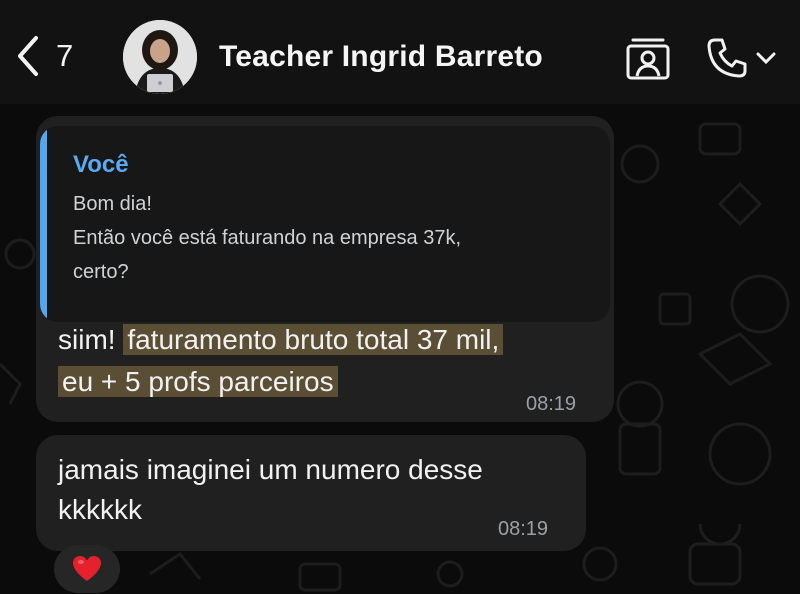  I want to click on highlighted-text: eu + 5 profs parceiros, so click(198, 381).